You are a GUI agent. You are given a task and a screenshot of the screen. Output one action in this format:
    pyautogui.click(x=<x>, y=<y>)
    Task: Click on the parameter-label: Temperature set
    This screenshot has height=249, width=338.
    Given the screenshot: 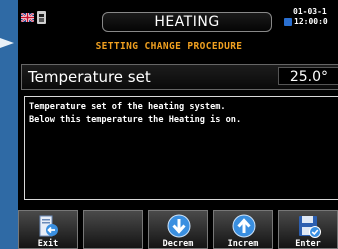 What is the action you would take?
    pyautogui.click(x=89, y=77)
    